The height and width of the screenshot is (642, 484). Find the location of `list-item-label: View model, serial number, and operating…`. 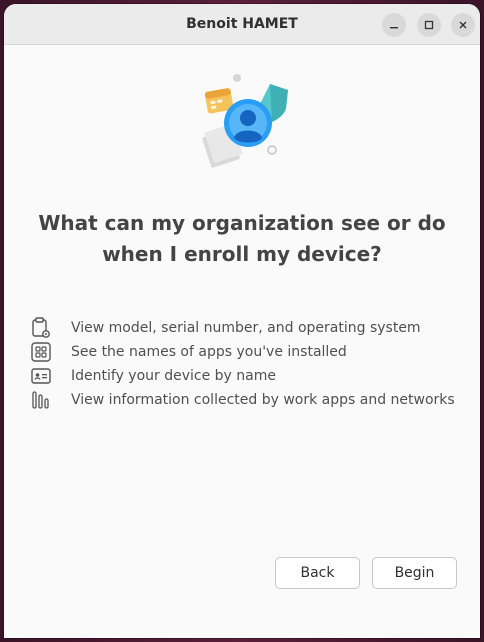

list-item-label: View model, serial number, and operating… is located at coordinates (246, 328).